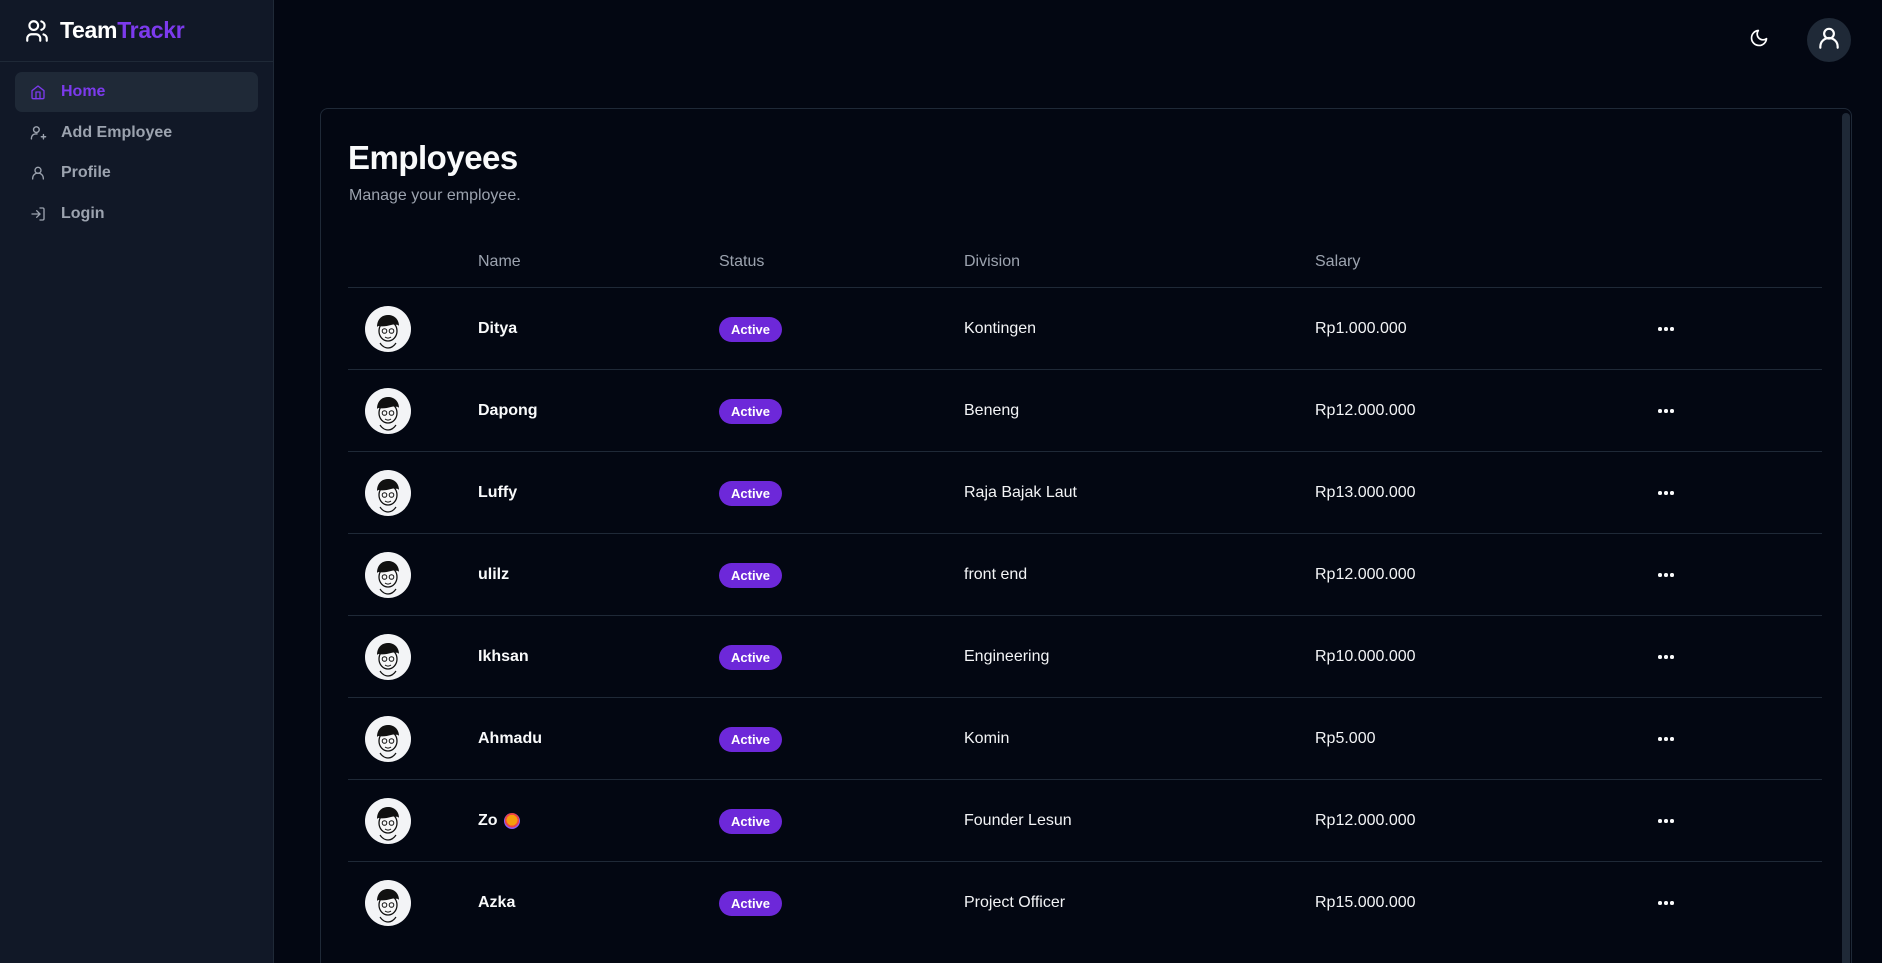 The width and height of the screenshot is (1882, 963). What do you see at coordinates (1015, 902) in the screenshot?
I see `employee-division: Project Officer` at bounding box center [1015, 902].